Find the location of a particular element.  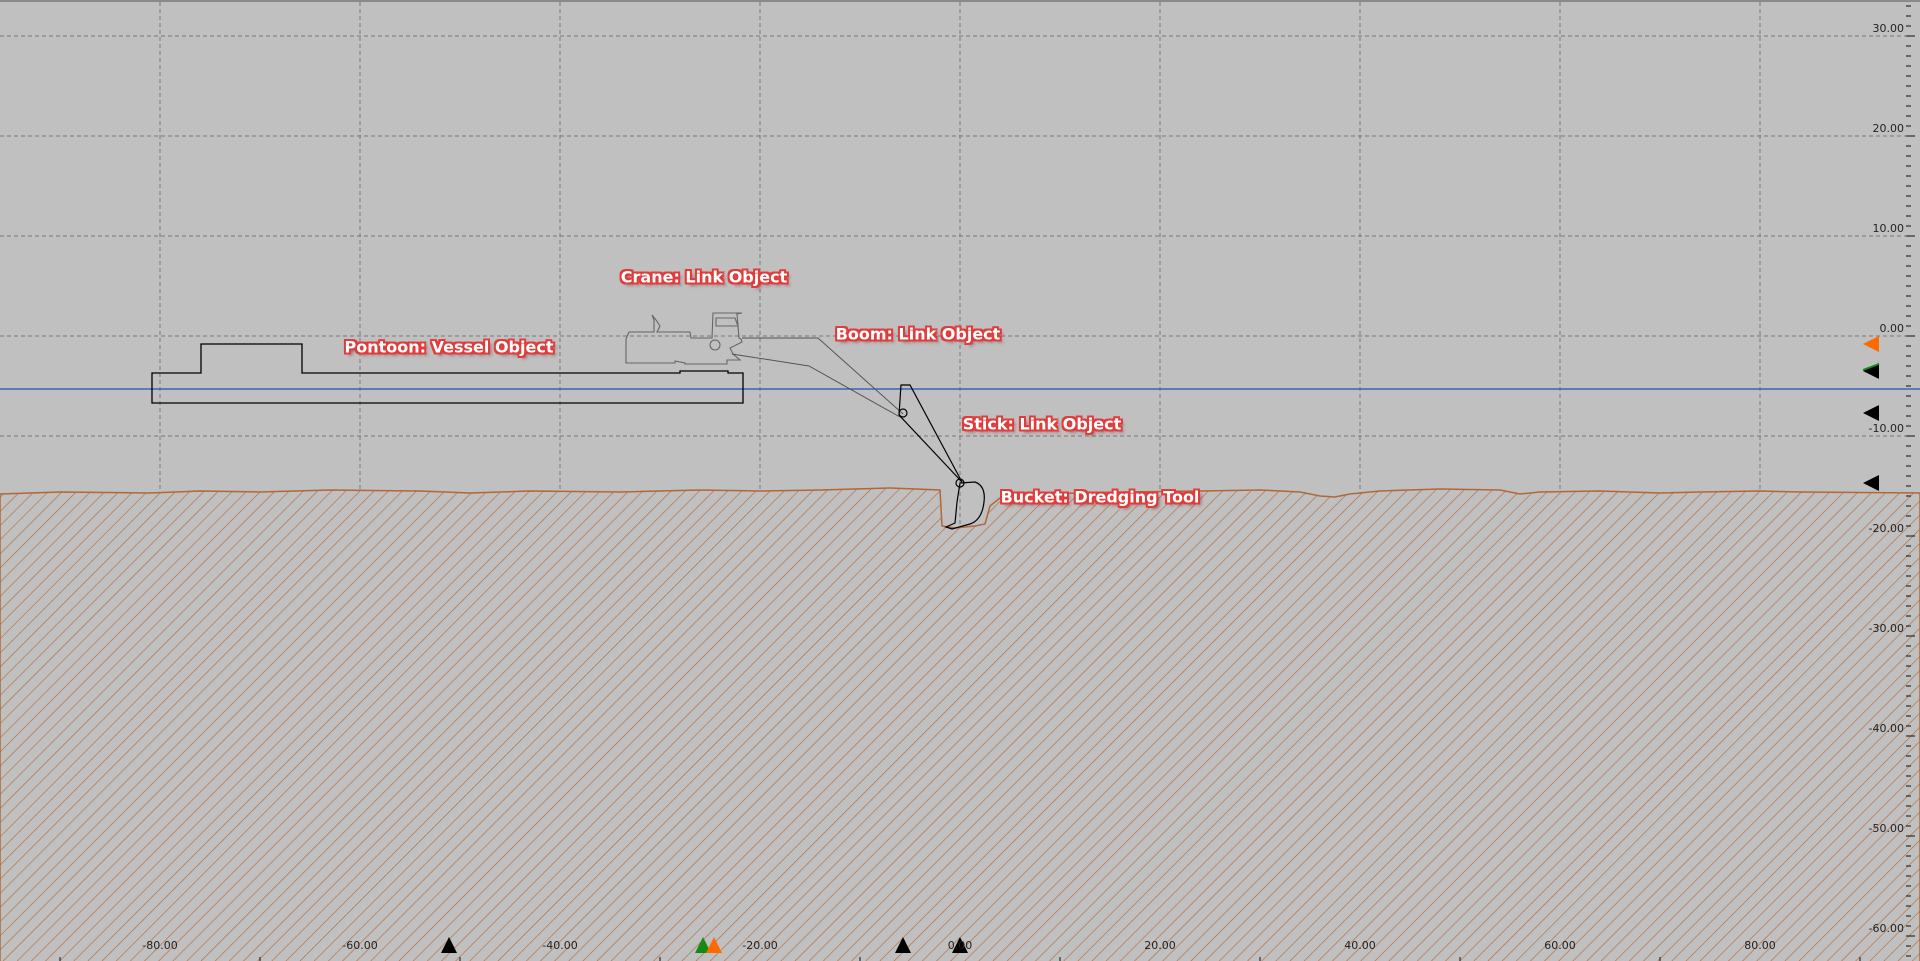

y-axis-label: -30.00 is located at coordinates (1886, 628).